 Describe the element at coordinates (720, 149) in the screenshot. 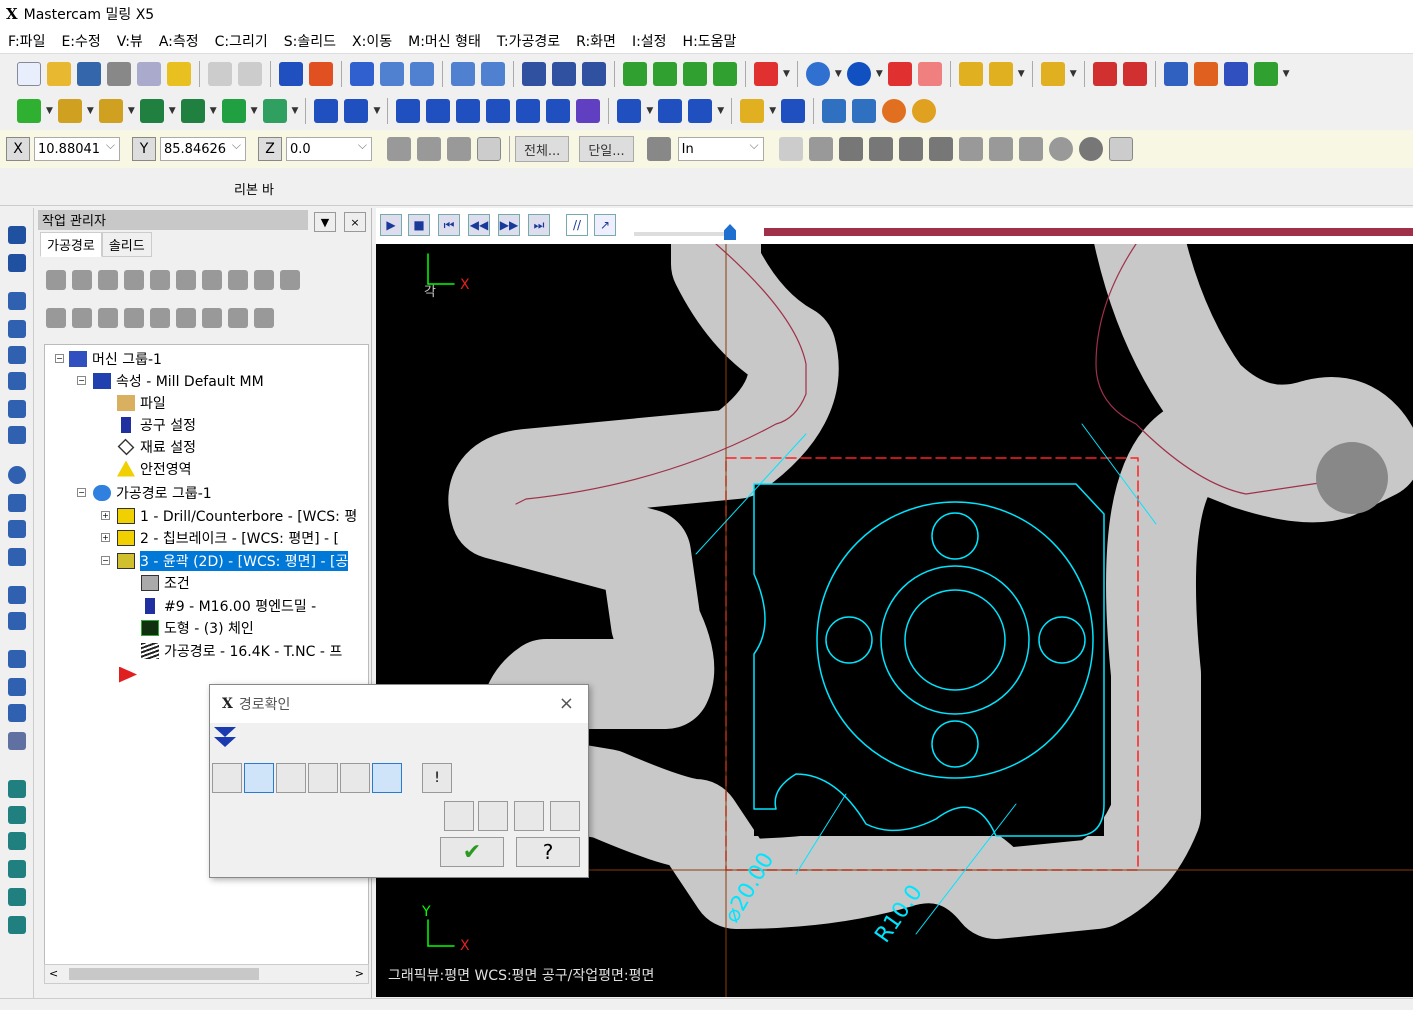

I see `units-select: In` at that location.